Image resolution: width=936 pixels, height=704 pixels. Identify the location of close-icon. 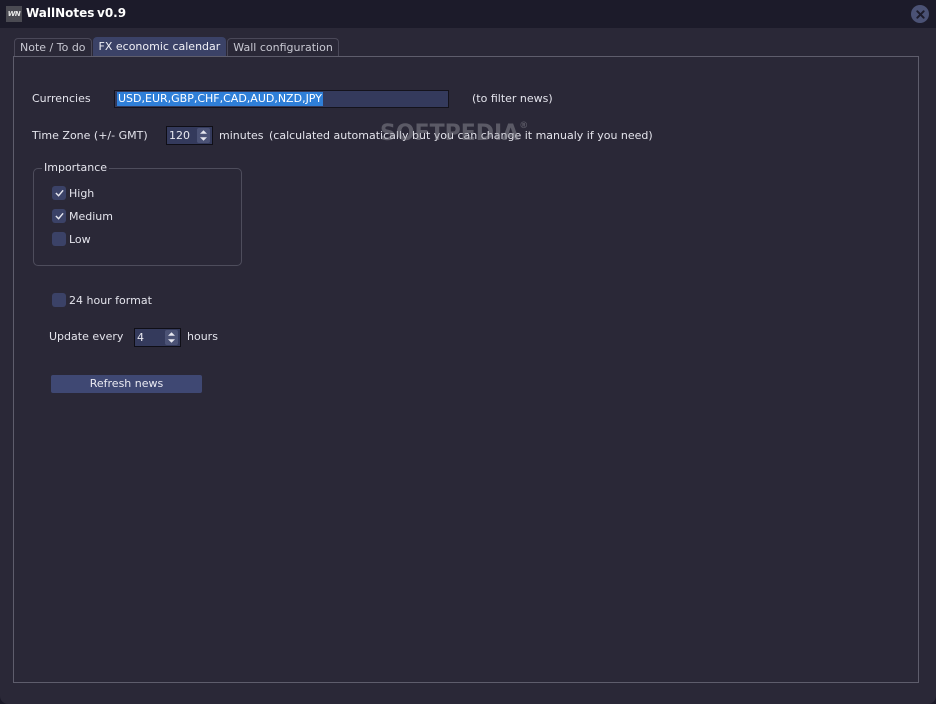
(920, 14).